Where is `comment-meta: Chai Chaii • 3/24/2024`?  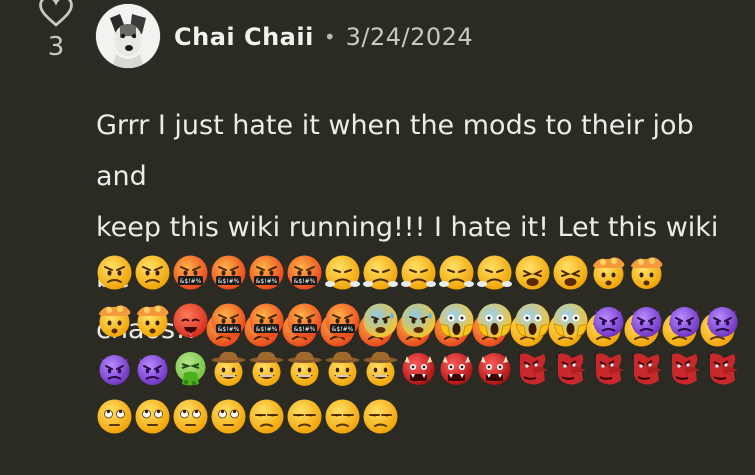 comment-meta: Chai Chaii • 3/24/2024 is located at coordinates (323, 37).